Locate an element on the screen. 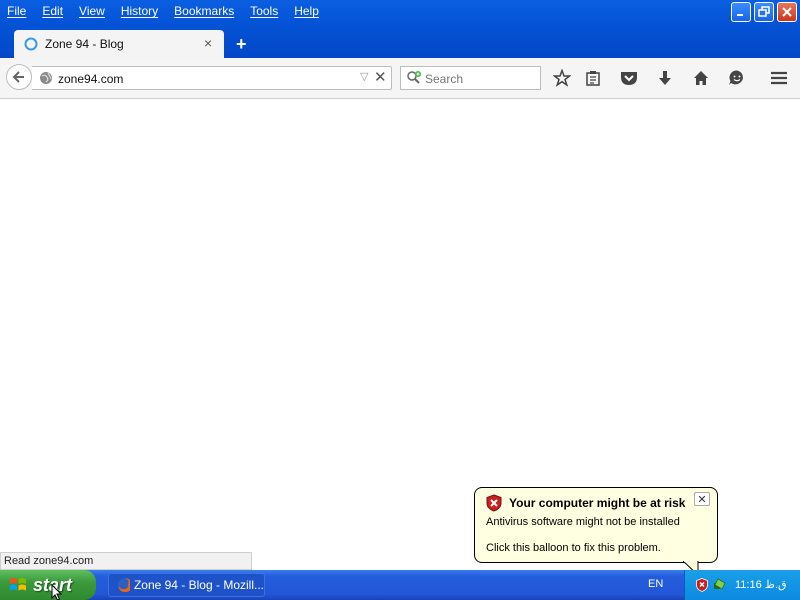  close-window-button is located at coordinates (787, 12).